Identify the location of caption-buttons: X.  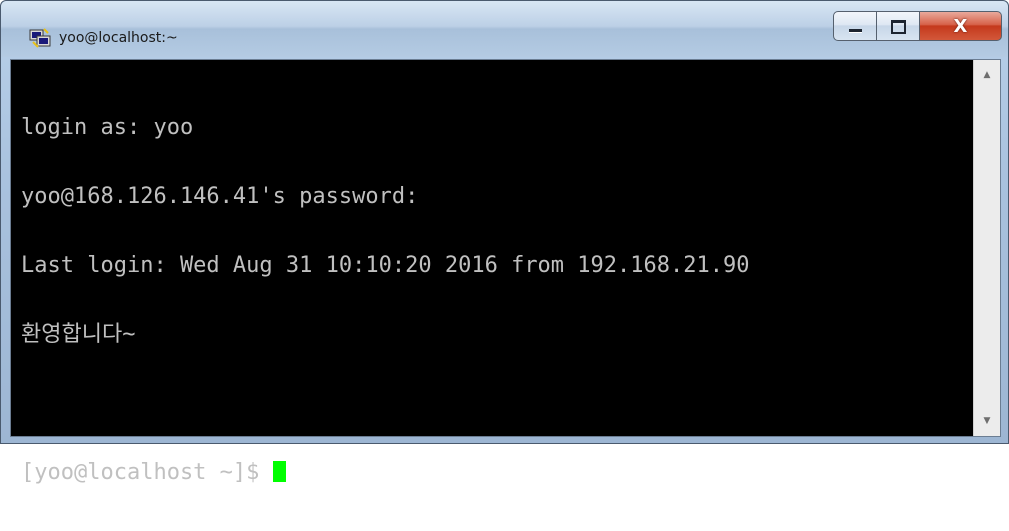
(917, 27).